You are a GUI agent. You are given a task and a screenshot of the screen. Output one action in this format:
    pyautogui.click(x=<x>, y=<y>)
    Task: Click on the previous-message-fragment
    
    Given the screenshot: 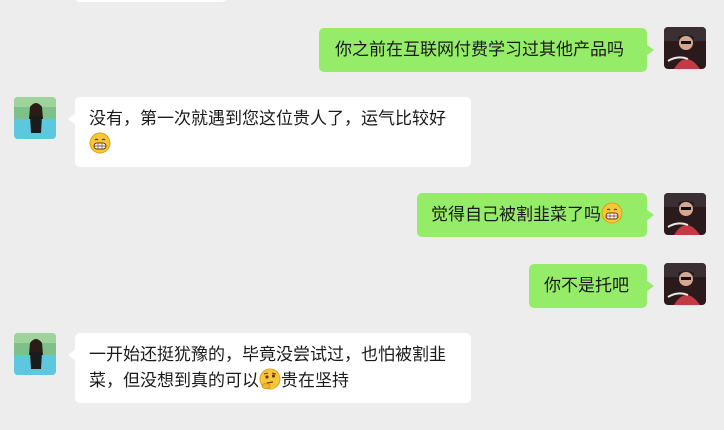 What is the action you would take?
    pyautogui.click(x=151, y=1)
    